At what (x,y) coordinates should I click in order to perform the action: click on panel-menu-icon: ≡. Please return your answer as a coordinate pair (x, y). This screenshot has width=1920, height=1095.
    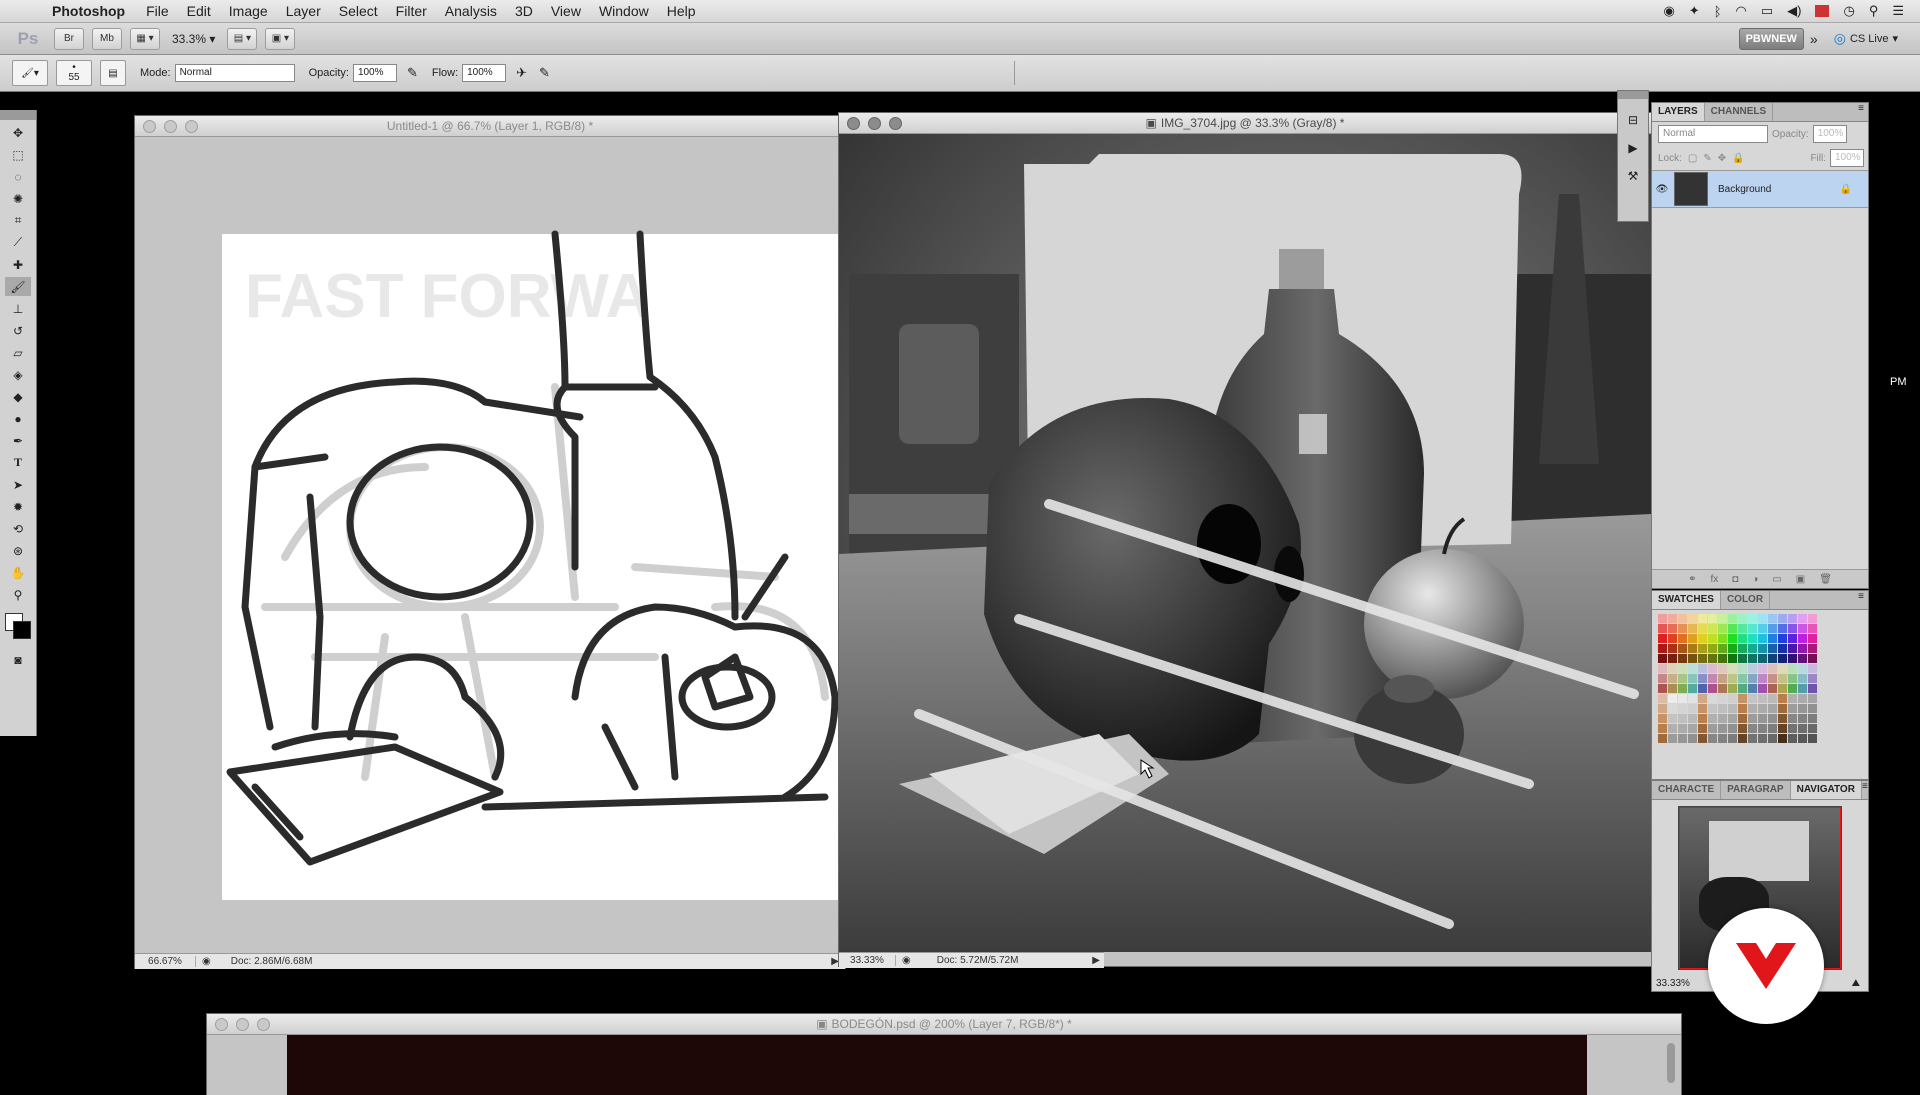
    Looking at the image, I should click on (1861, 112).